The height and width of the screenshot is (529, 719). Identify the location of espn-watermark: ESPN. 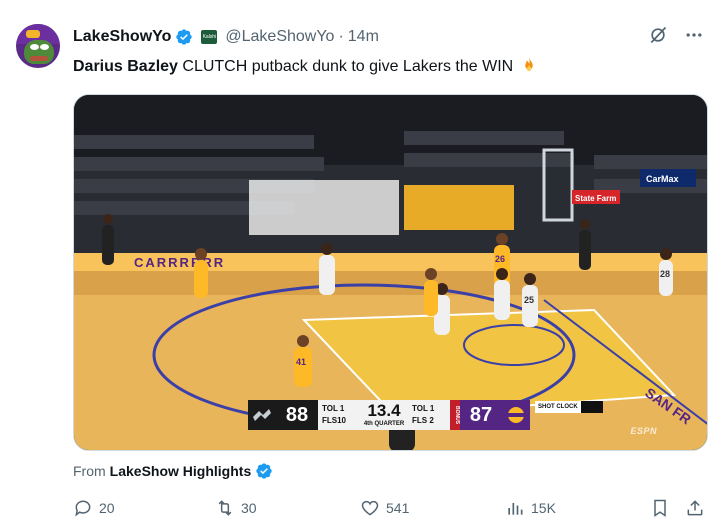
(643, 431).